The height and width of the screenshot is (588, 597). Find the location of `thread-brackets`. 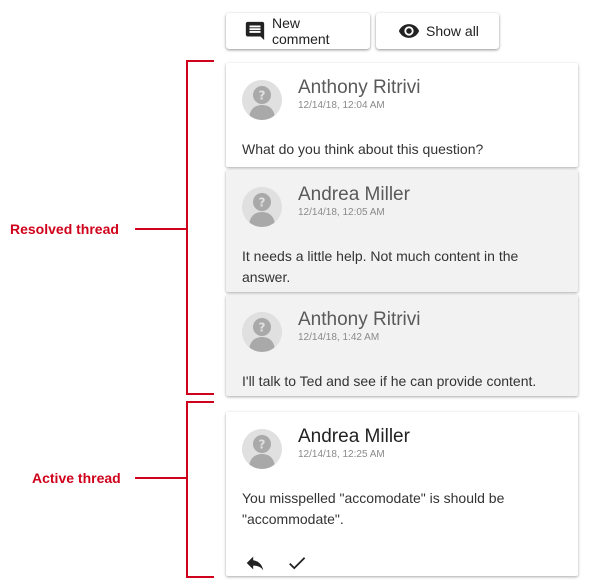

thread-brackets is located at coordinates (174, 319).